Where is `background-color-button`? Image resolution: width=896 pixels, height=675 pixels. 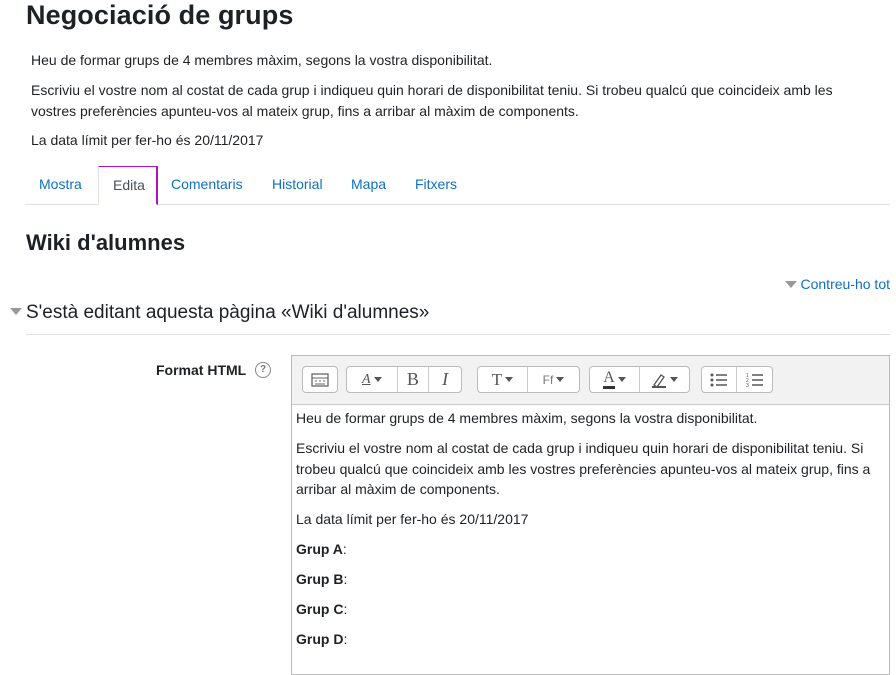
background-color-button is located at coordinates (664, 379).